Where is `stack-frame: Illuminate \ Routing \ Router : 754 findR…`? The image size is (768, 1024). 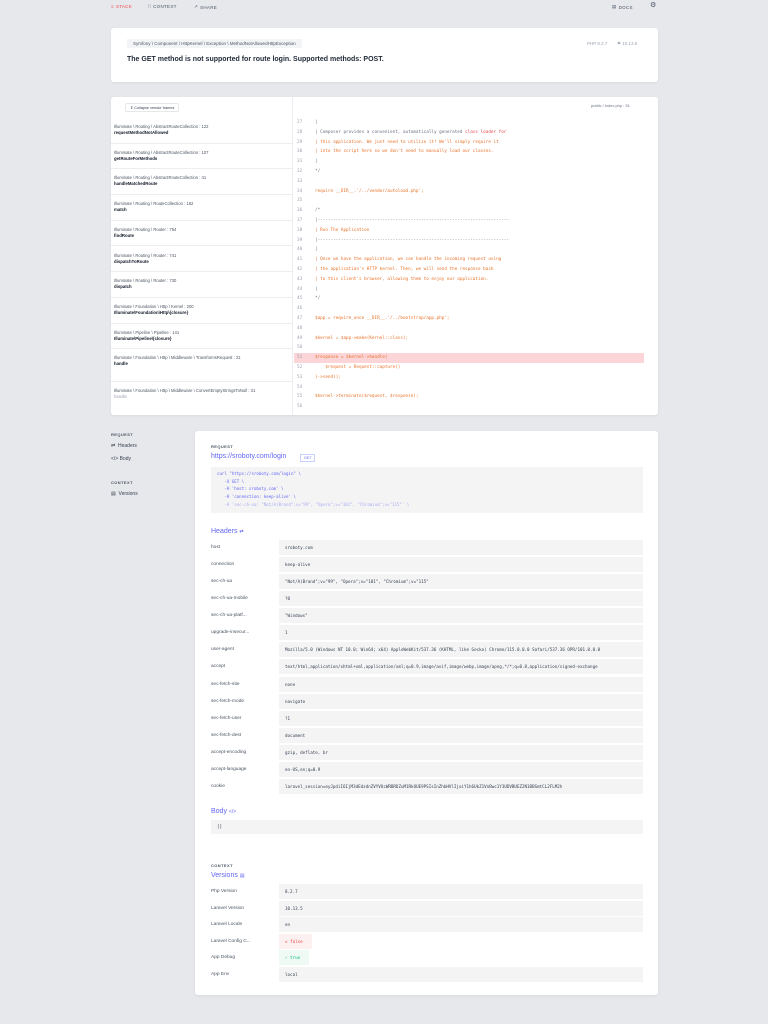
stack-frame: Illuminate \ Routing \ Router : 754 findR… is located at coordinates (202, 234).